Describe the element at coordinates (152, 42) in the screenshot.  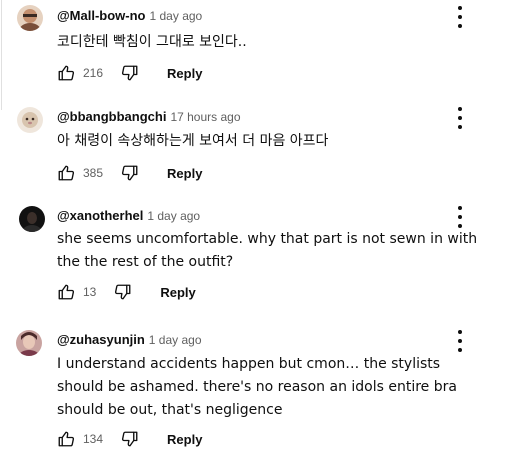
I see `comment-text: 코디한테 빡침이 그대로 보인다..` at that location.